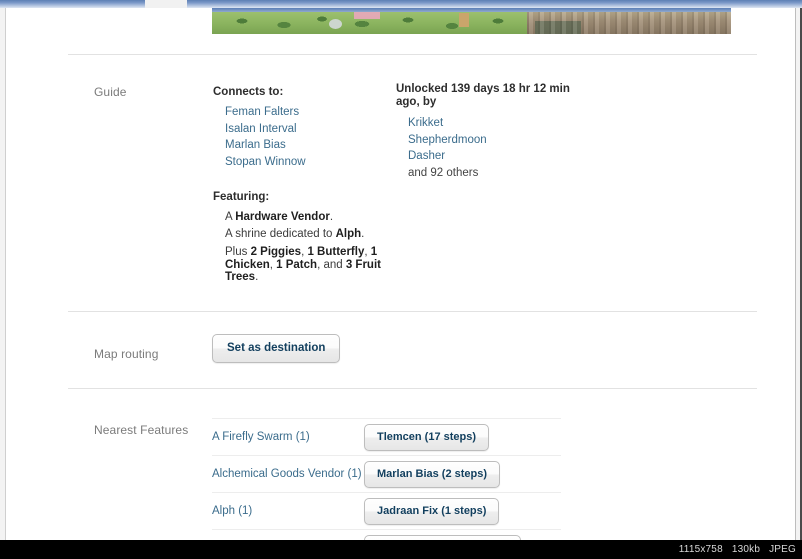  What do you see at coordinates (304, 162) in the screenshot?
I see `connects-to-link: Stopan Winnow` at bounding box center [304, 162].